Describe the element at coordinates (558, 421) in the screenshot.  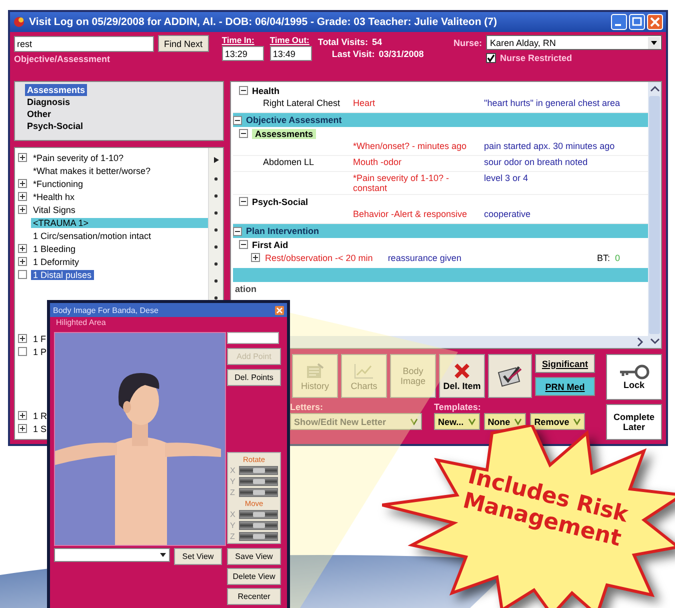
I see `template-dropdown: Remove` at that location.